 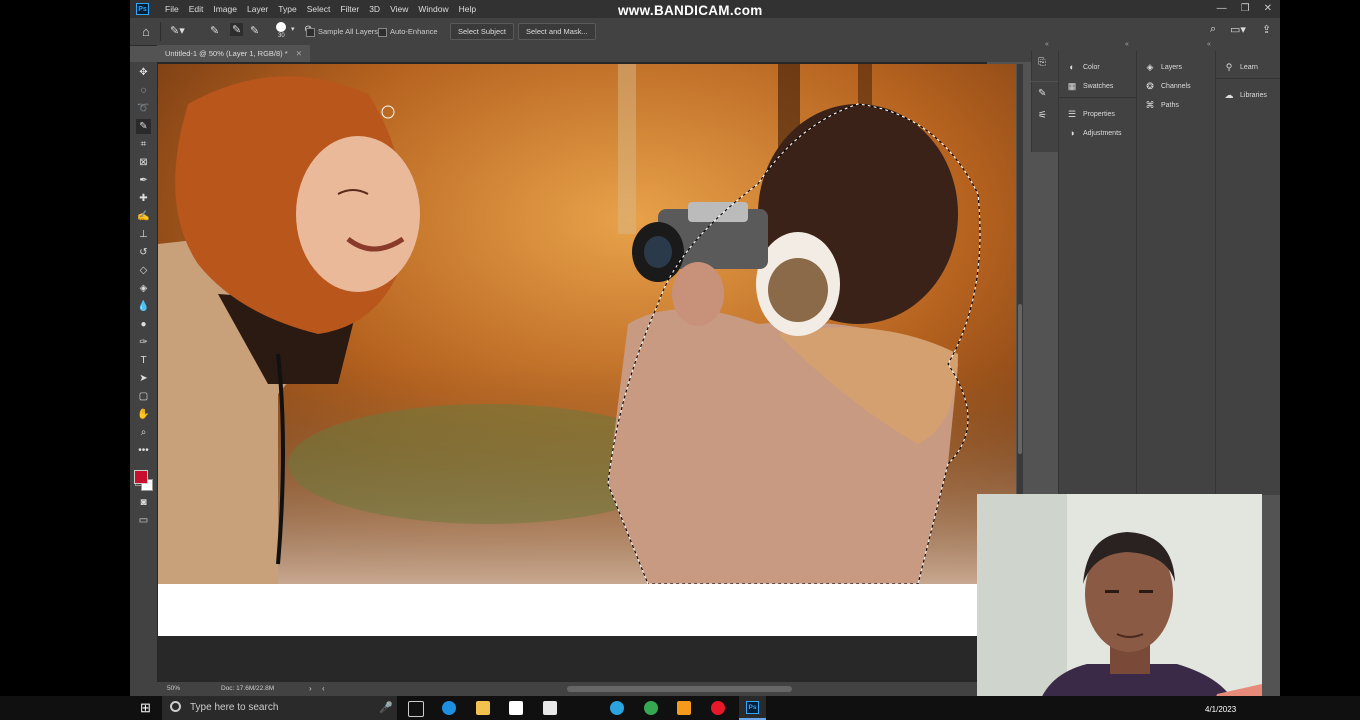 I want to click on quick-mask-icon: ◙, so click(x=143, y=502).